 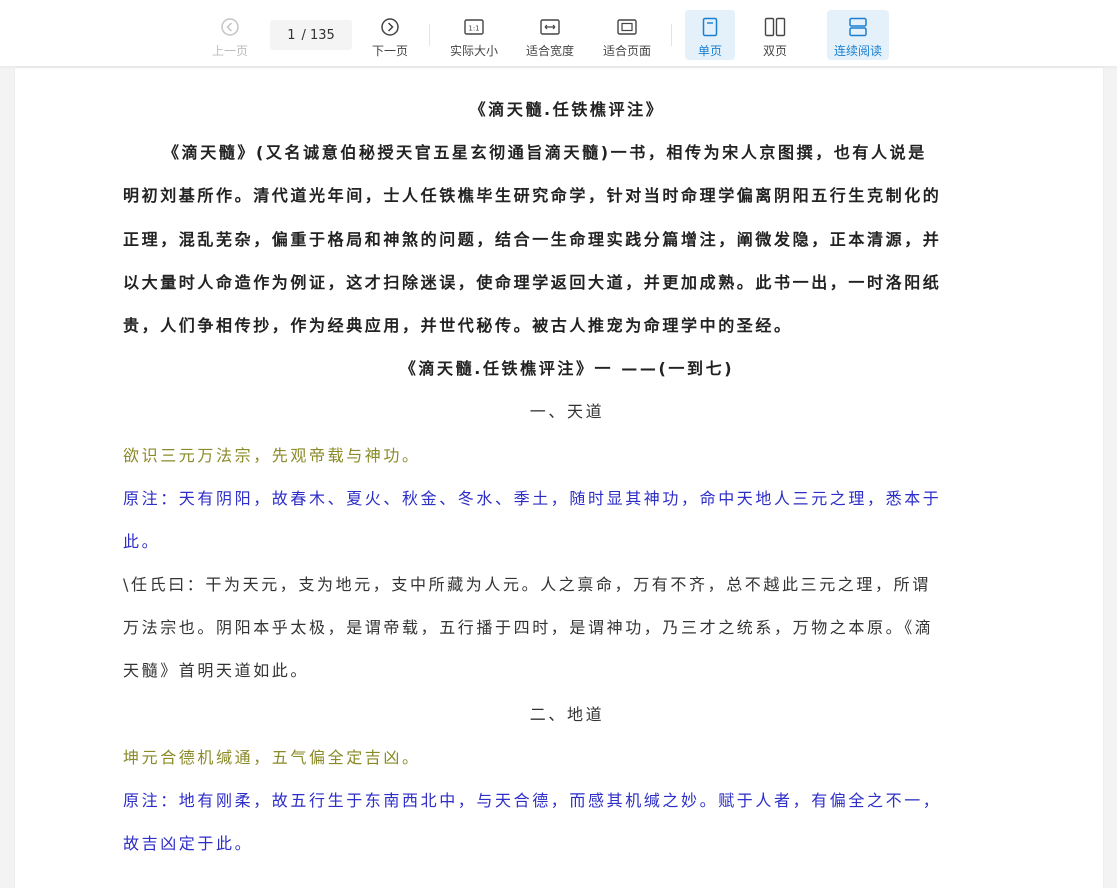 I want to click on commentary-line: 天髓》首明天道如此。, so click(x=216, y=671).